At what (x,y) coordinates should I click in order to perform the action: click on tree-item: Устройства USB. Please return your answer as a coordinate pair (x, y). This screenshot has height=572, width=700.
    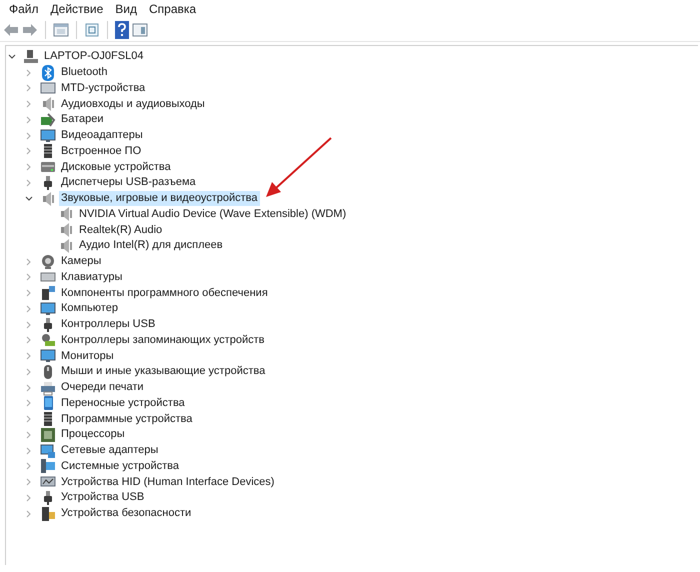
    Looking at the image, I should click on (102, 498).